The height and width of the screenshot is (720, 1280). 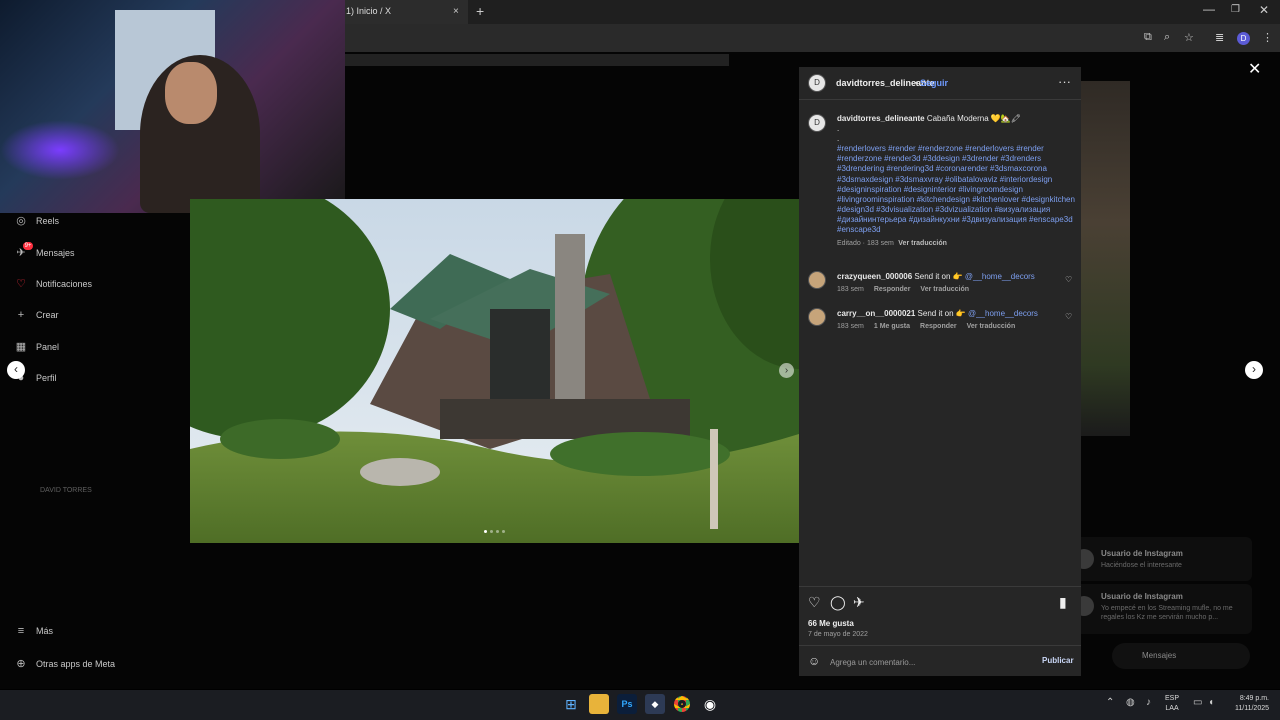 I want to click on sidebar-item-label: Otras apps de Meta, so click(x=76, y=663).